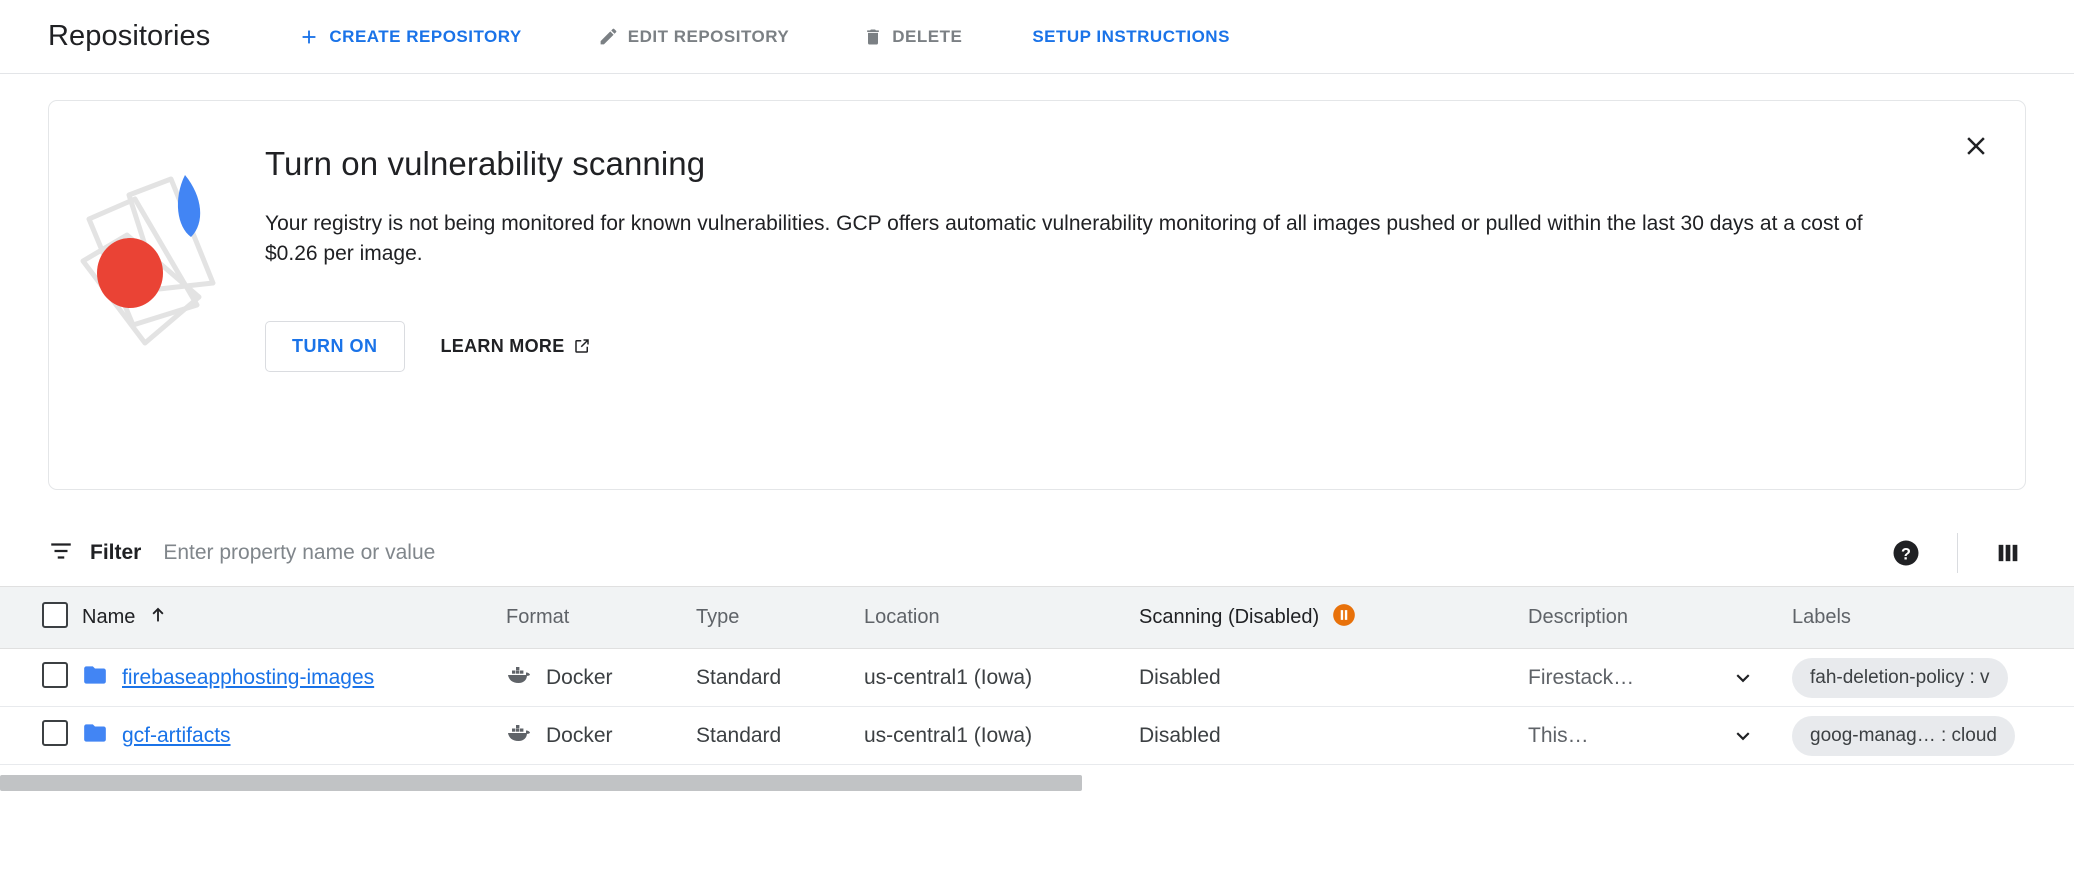 This screenshot has width=2074, height=884. I want to click on filter-tools: ?, so click(1956, 553).